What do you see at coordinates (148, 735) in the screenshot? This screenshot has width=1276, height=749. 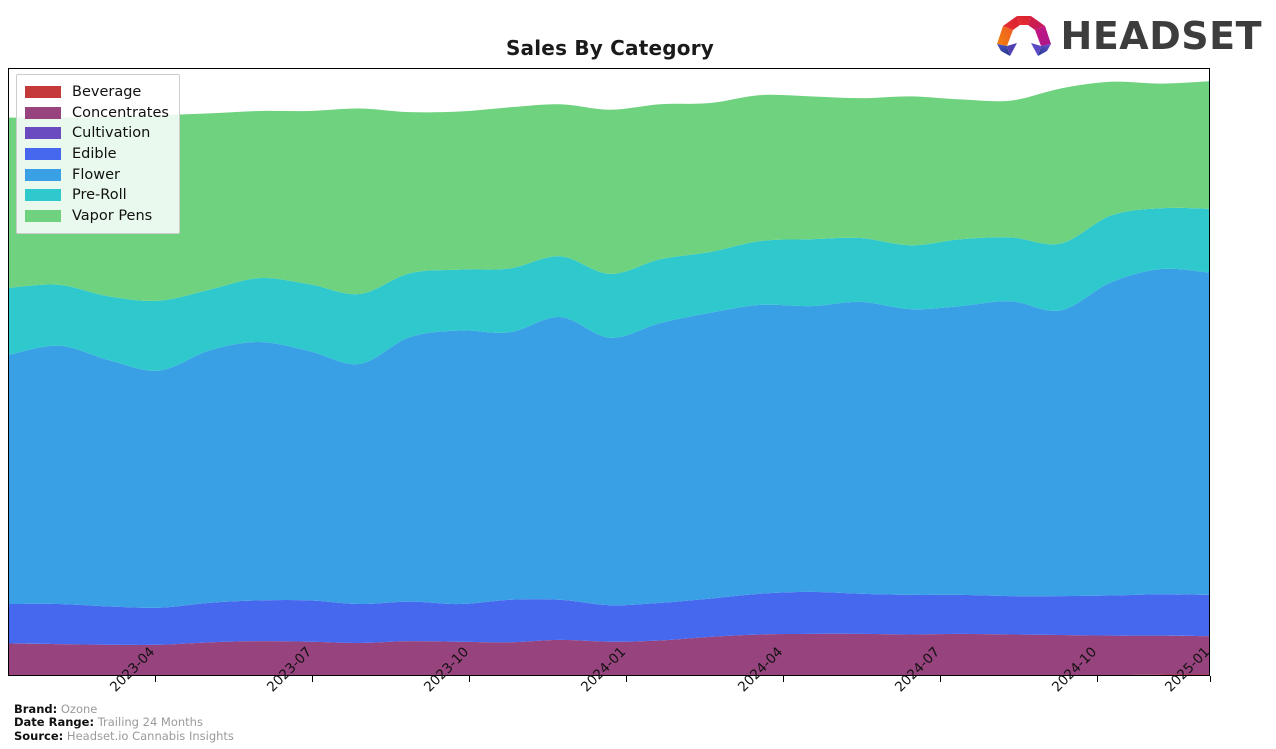 I see `footer-value: Headset.io Cannabis Insights` at bounding box center [148, 735].